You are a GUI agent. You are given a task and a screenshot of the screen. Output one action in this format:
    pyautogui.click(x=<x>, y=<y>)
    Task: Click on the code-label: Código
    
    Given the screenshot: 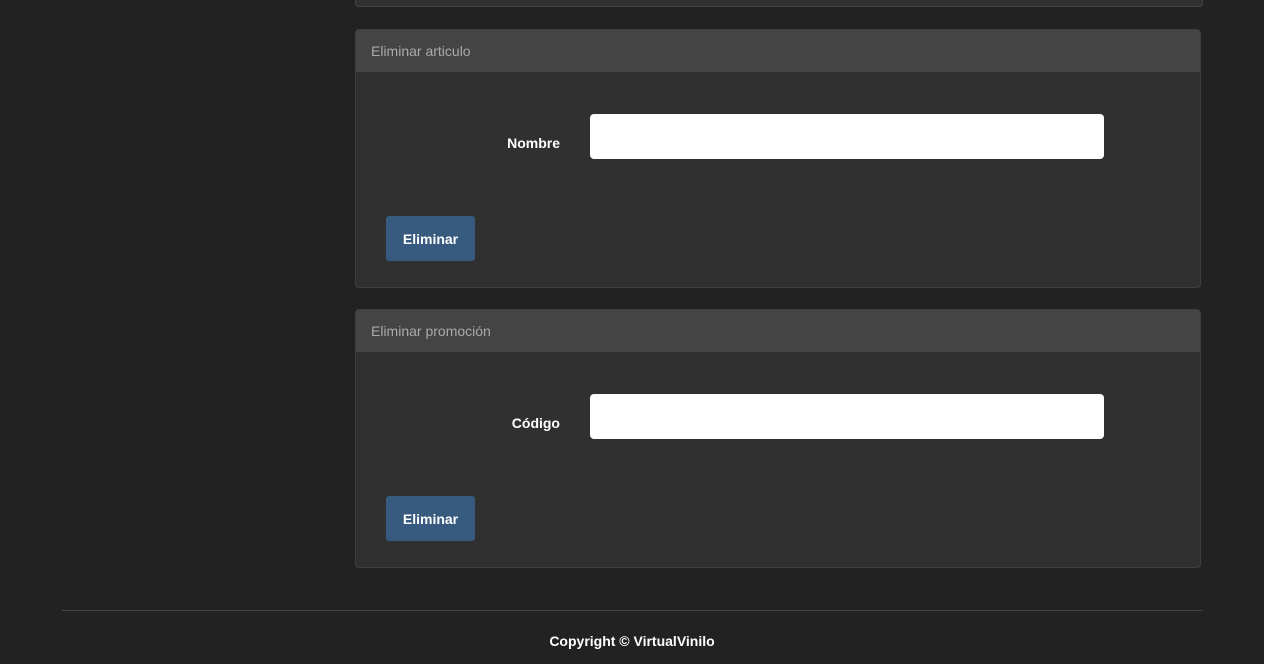 What is the action you would take?
    pyautogui.click(x=535, y=423)
    